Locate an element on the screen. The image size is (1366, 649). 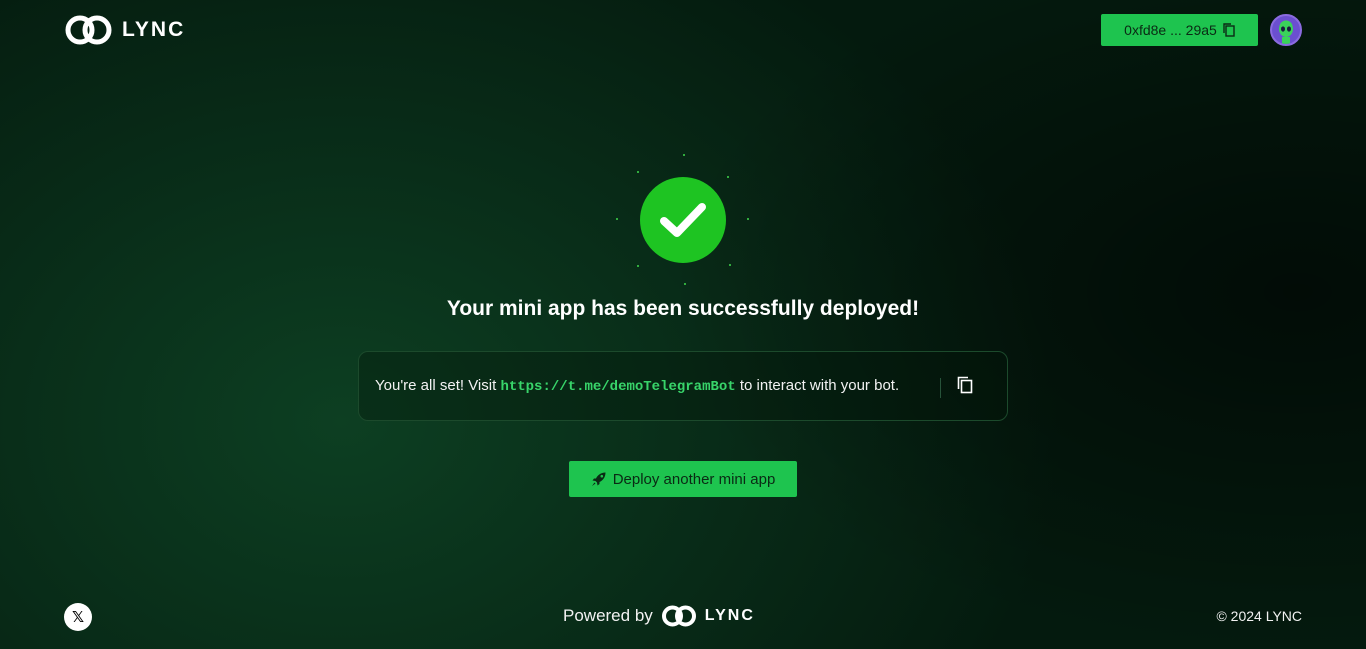
wallet-address-button: 0xfd8e ... 29a5 is located at coordinates (1179, 30).